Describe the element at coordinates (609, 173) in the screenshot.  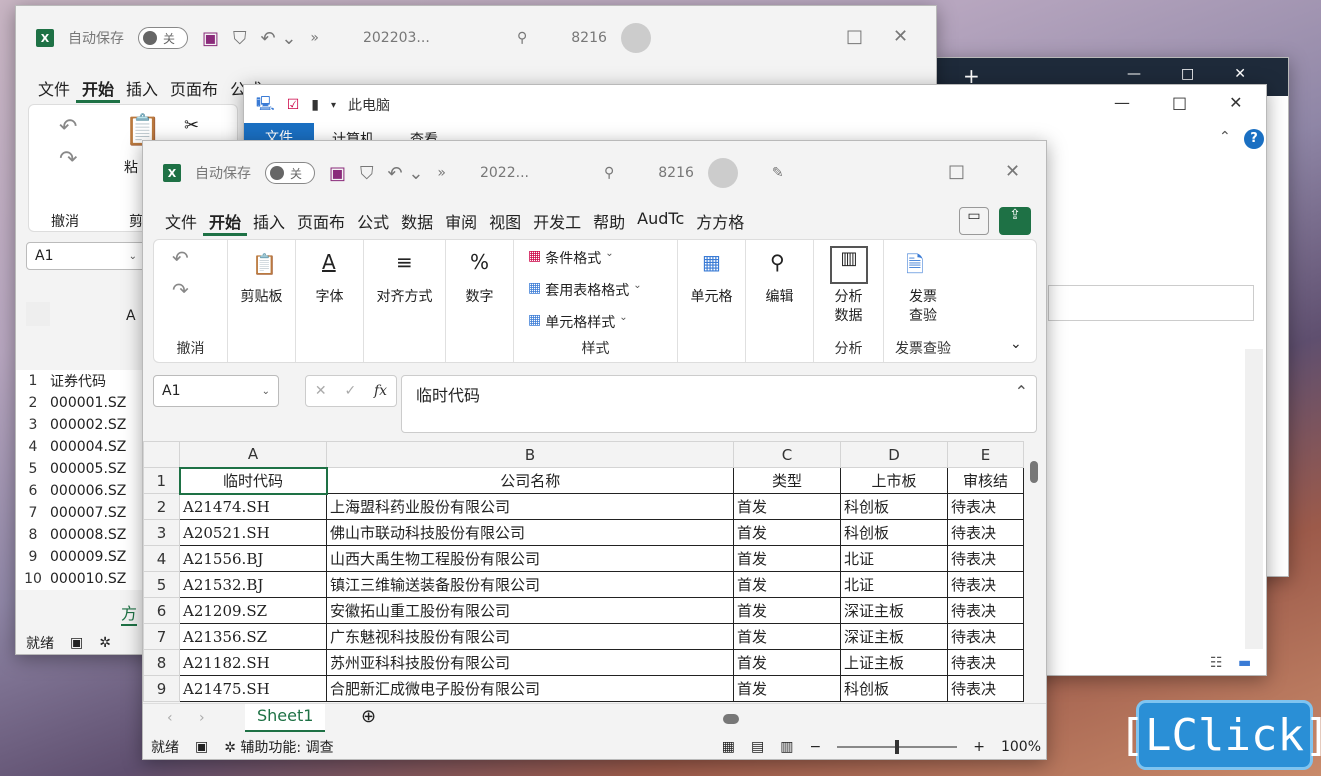
I see `search-icon: ⚲` at that location.